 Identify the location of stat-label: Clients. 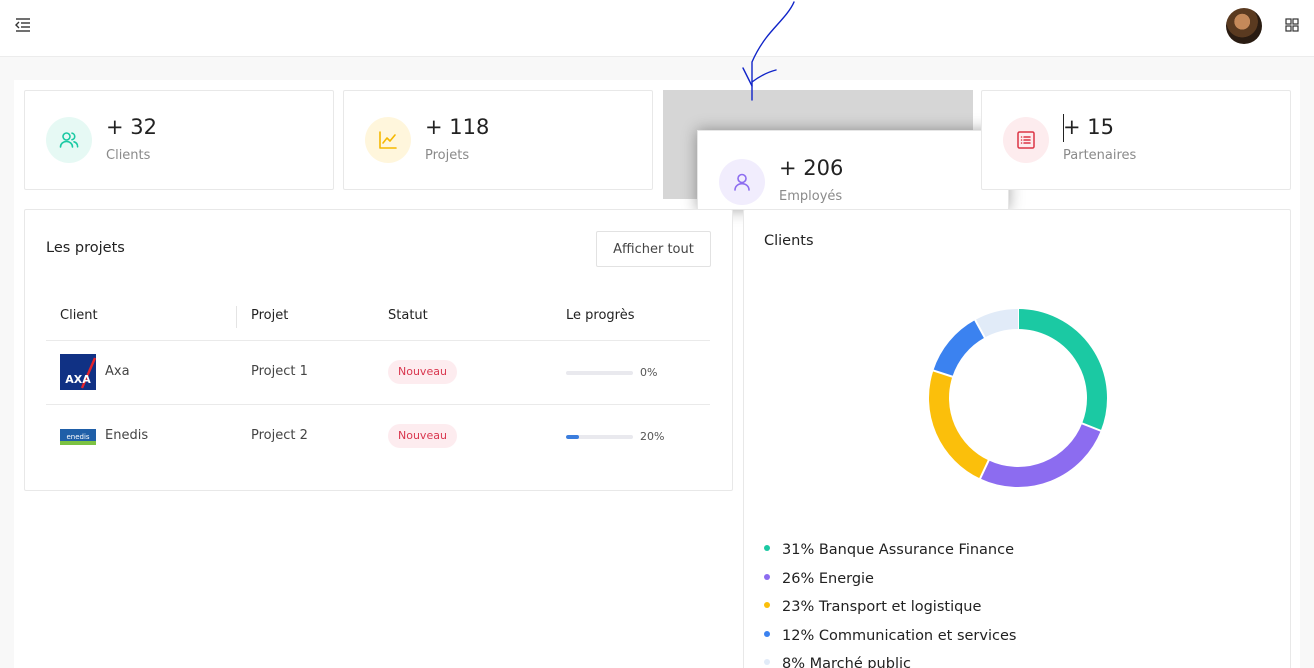
(128, 155).